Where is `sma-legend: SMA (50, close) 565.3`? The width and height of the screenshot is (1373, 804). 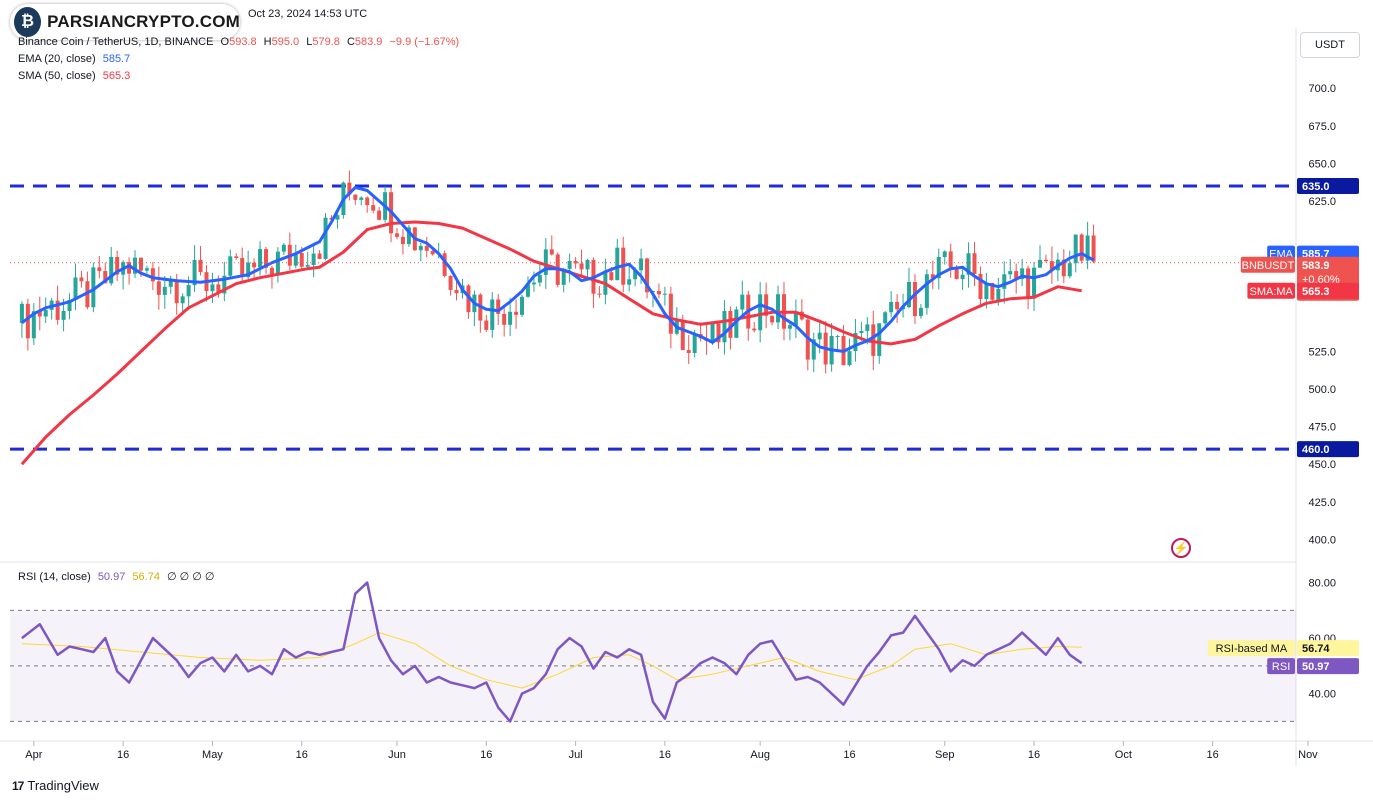 sma-legend: SMA (50, close) 565.3 is located at coordinates (240, 76).